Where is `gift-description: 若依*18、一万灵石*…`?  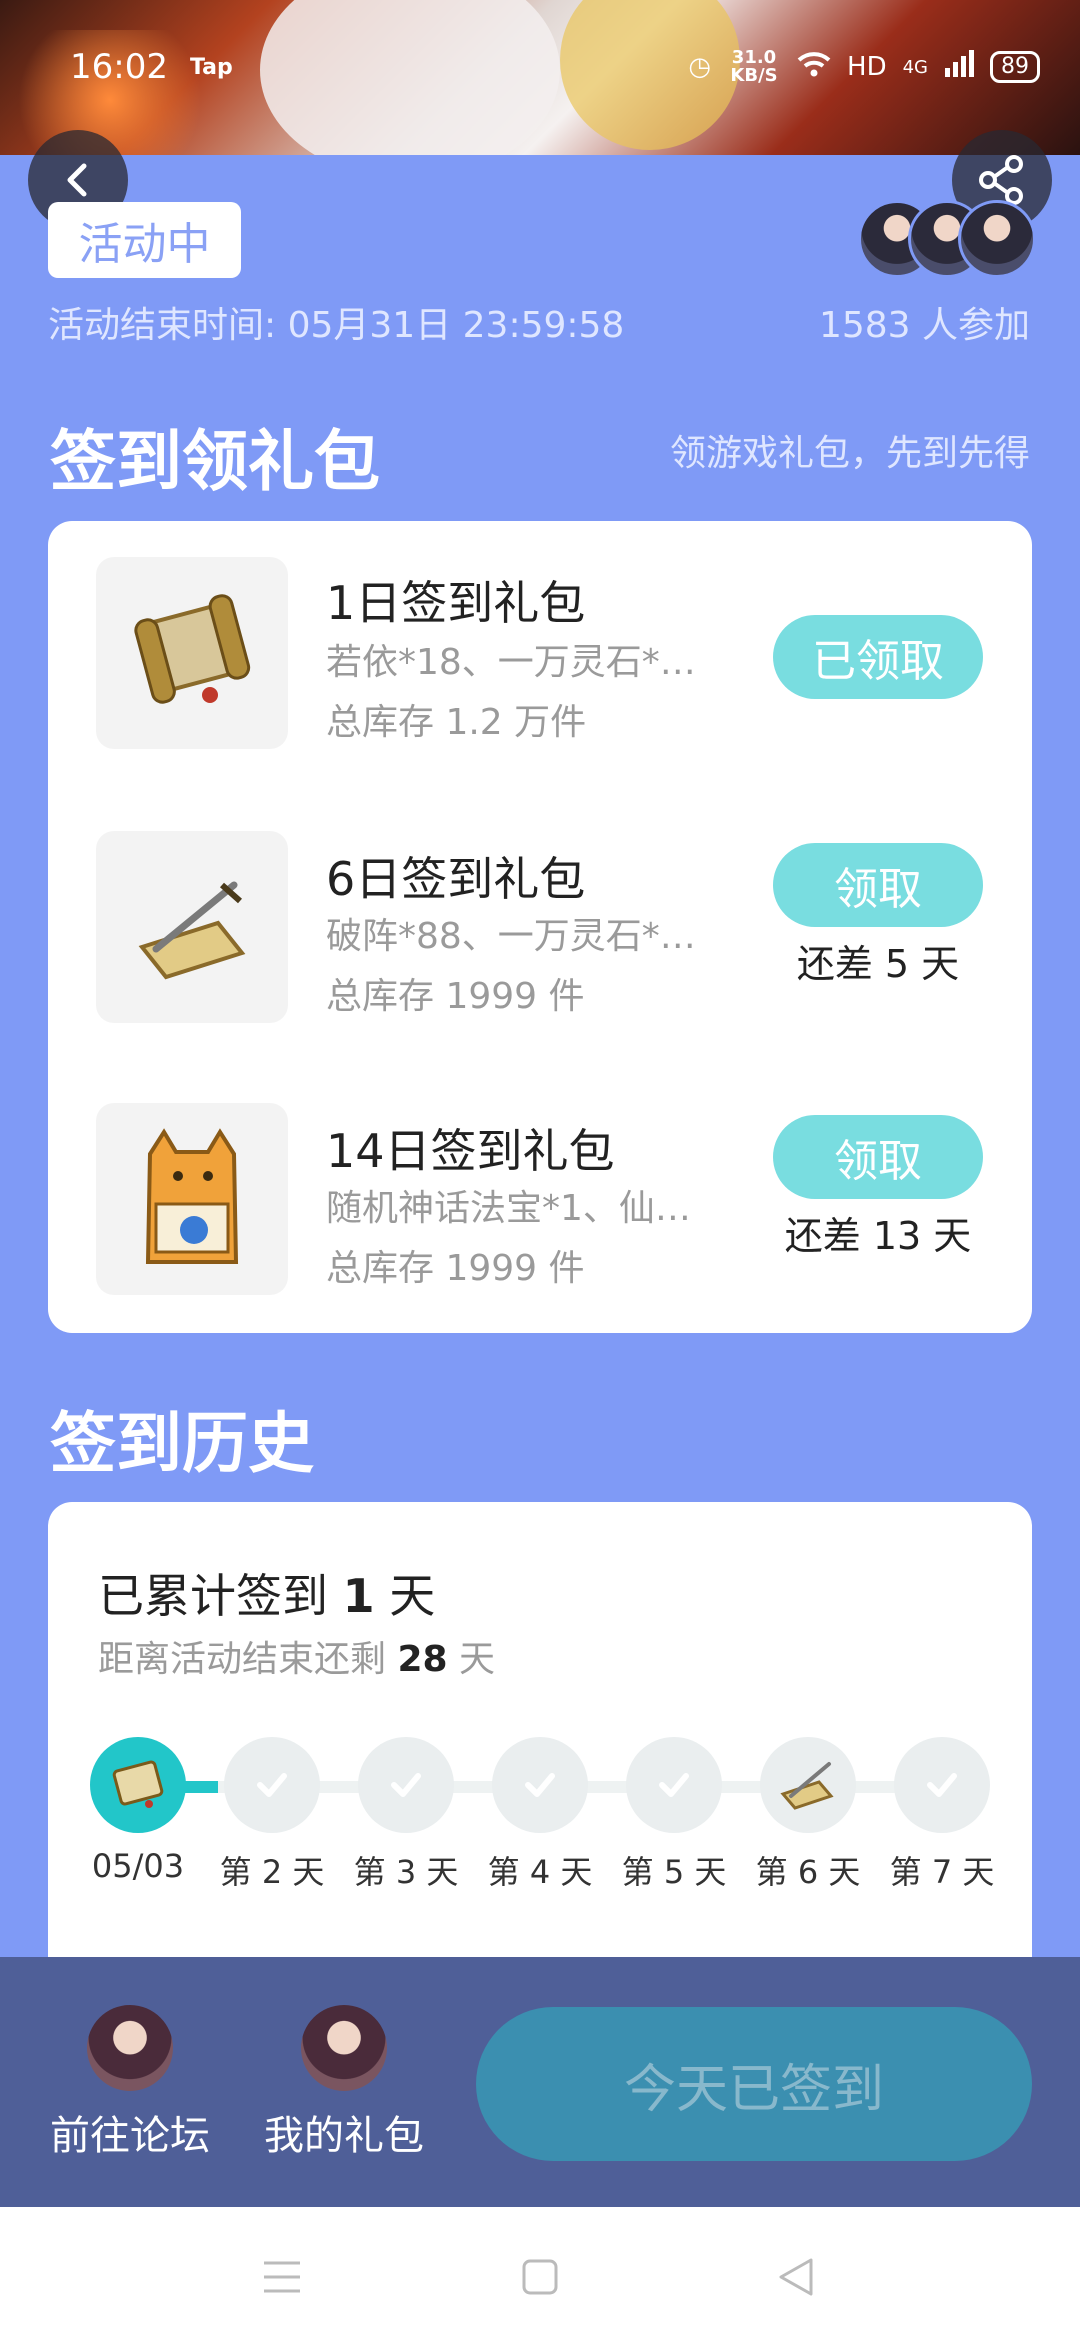
gift-description: 若依*18、一万灵石*… is located at coordinates (511, 662).